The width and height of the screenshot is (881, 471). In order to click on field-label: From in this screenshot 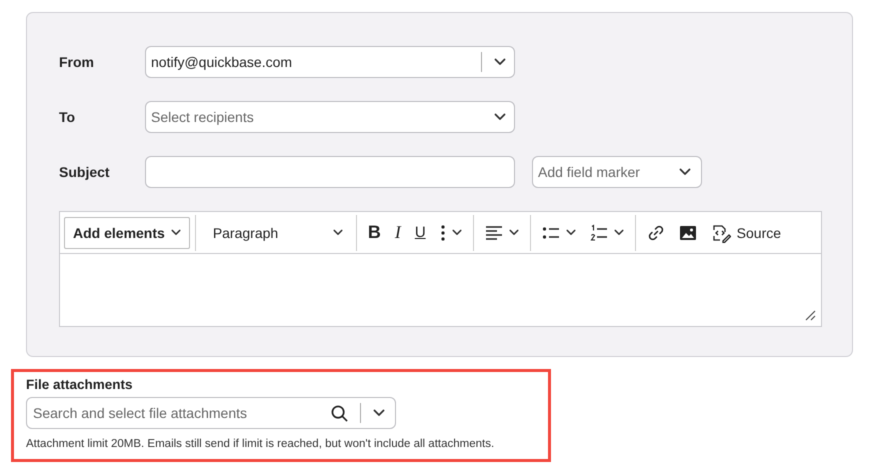, I will do `click(77, 62)`.